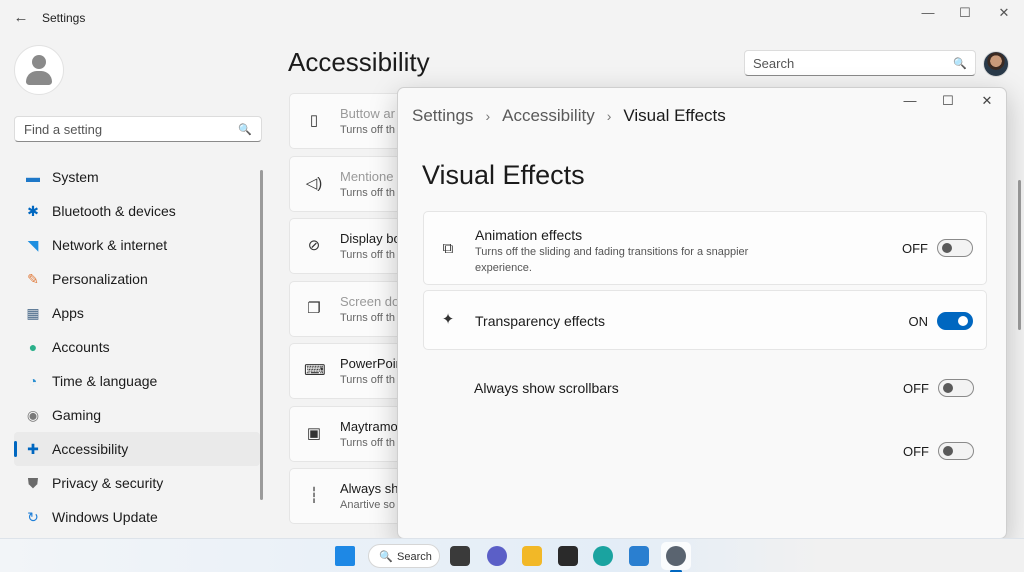 Image resolution: width=1024 pixels, height=572 pixels. I want to click on store-icon, so click(568, 556).